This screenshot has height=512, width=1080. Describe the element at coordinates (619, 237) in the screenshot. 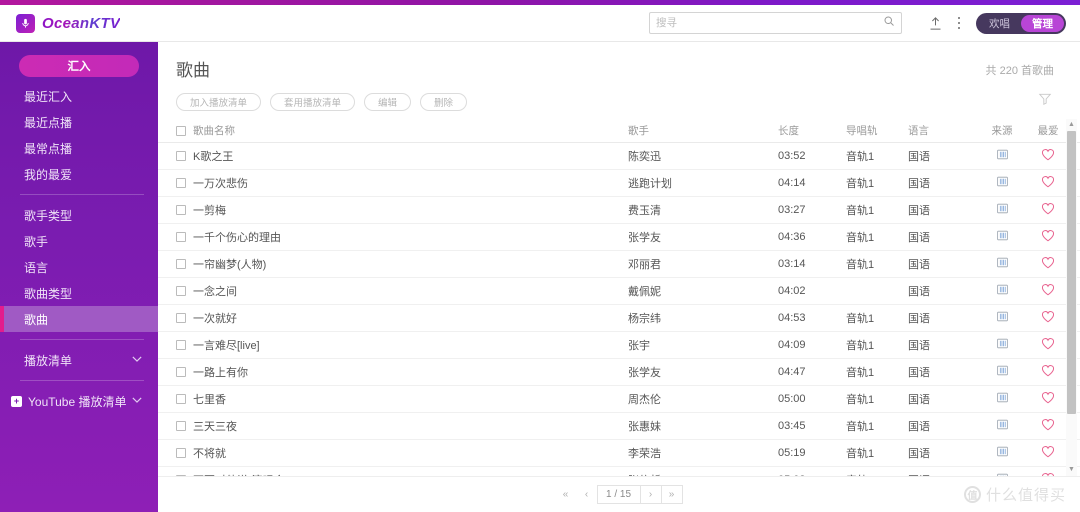

I see `table-row: 一千个伤心的理由 张学友 04:36 音轨1 国语` at that location.